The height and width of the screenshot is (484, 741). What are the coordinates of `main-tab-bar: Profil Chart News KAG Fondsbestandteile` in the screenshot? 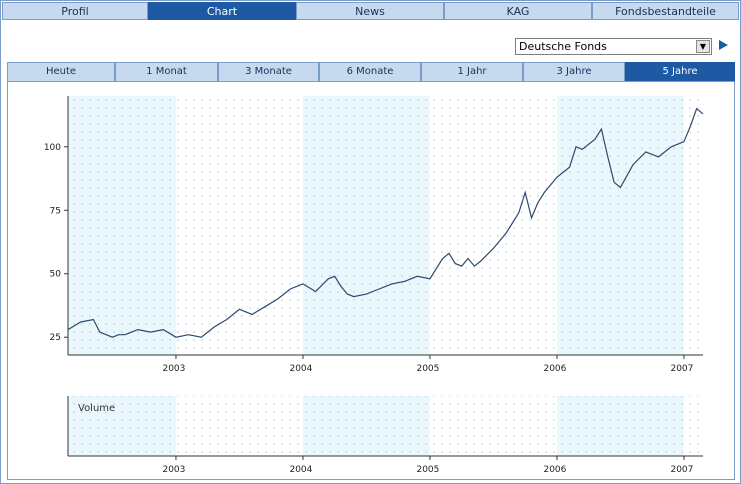 It's located at (370, 11).